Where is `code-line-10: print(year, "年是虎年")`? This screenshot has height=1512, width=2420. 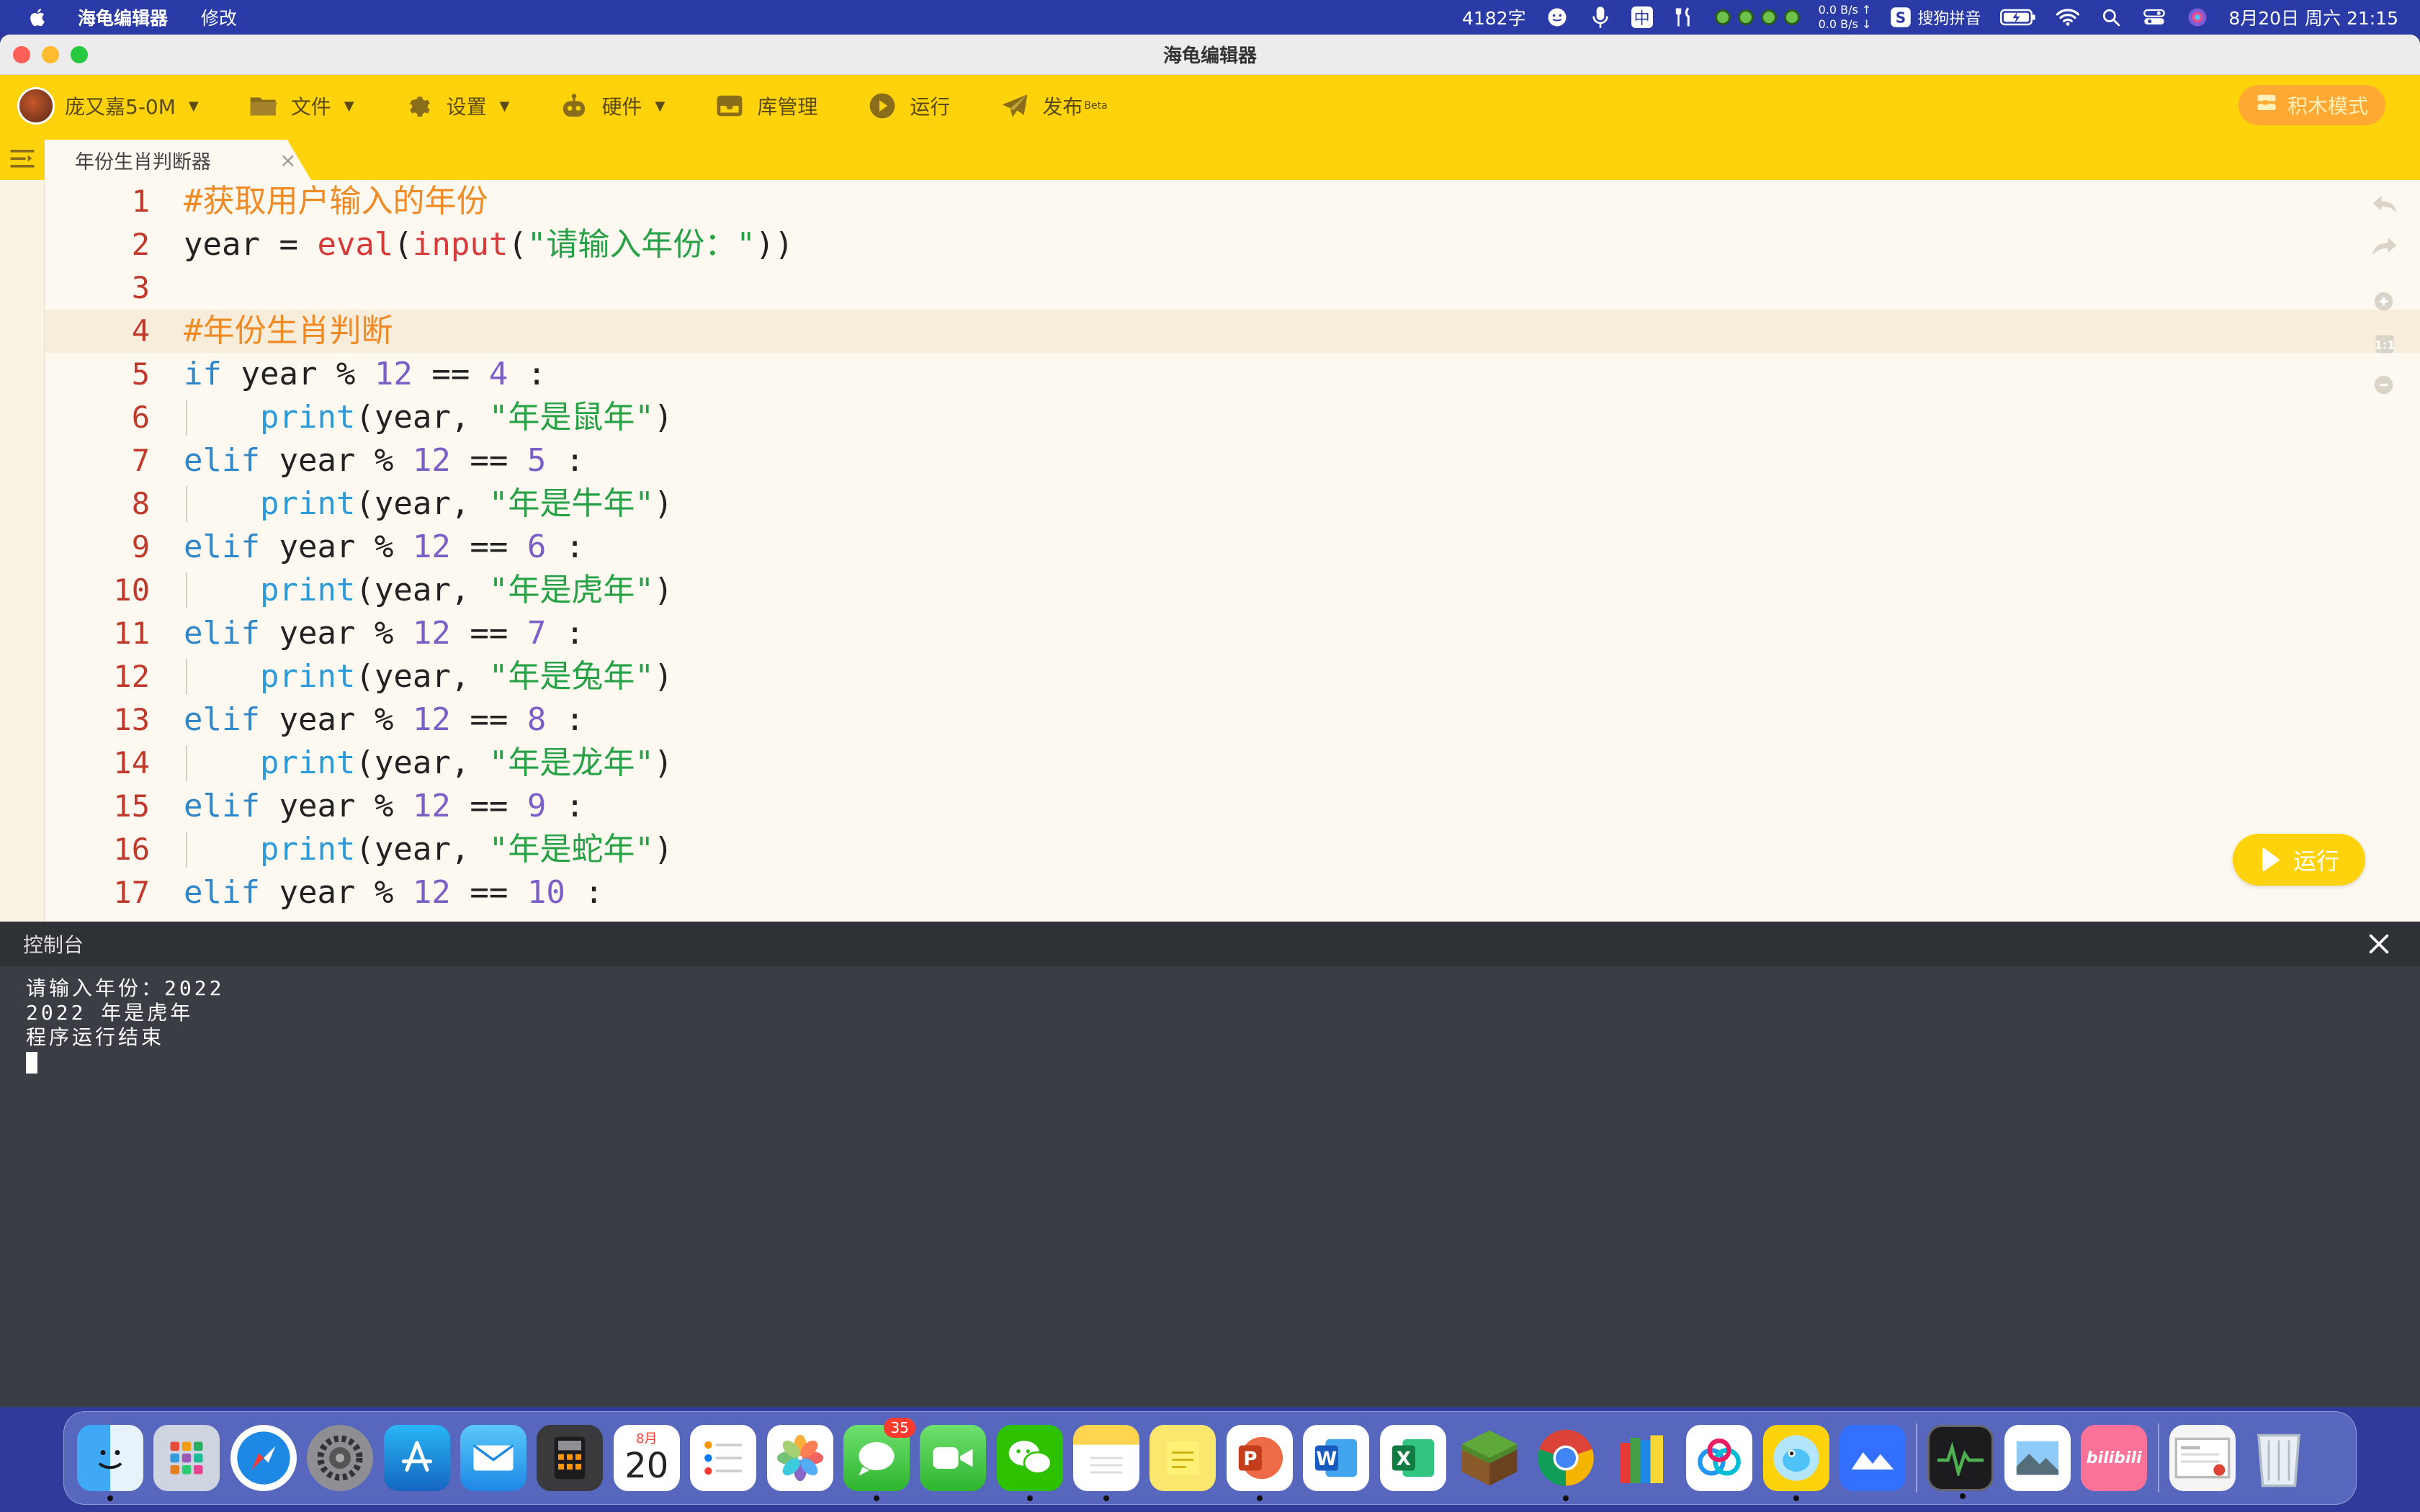
code-line-10: print(year, "年是虎年") is located at coordinates (428, 590).